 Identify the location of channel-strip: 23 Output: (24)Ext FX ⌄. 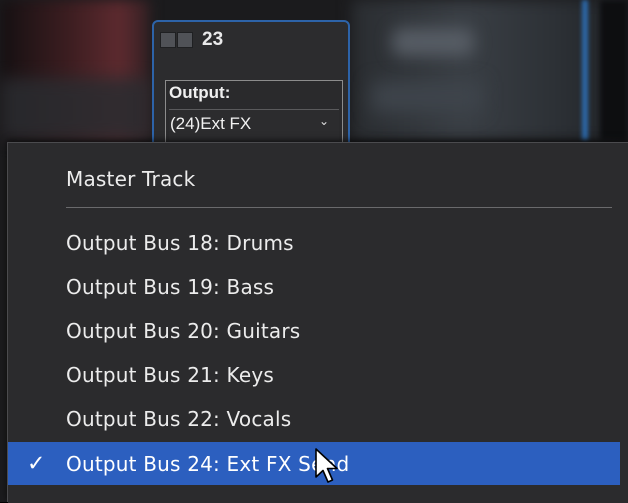
(251, 85).